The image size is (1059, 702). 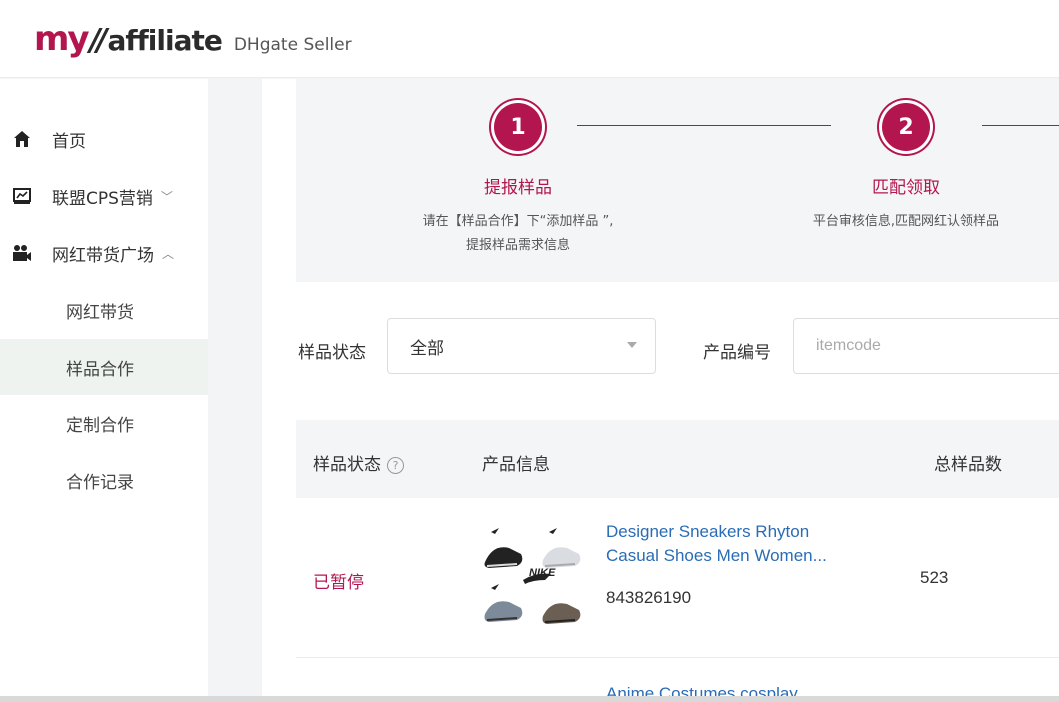 I want to click on step-title: 匹配领取, so click(x=906, y=188).